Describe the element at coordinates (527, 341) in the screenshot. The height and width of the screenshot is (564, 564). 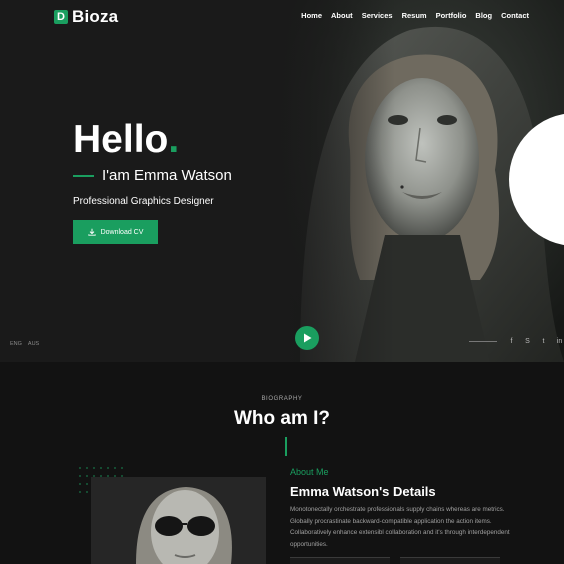
I see `skype-icon: S` at that location.